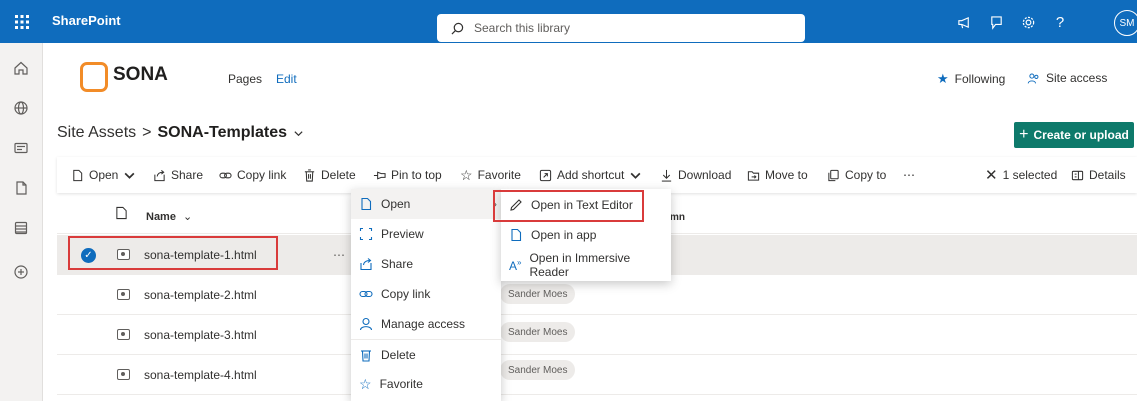 The height and width of the screenshot is (401, 1137). Describe the element at coordinates (568, 206) in the screenshot. I see `highlight-box-open-in-text-editor` at that location.